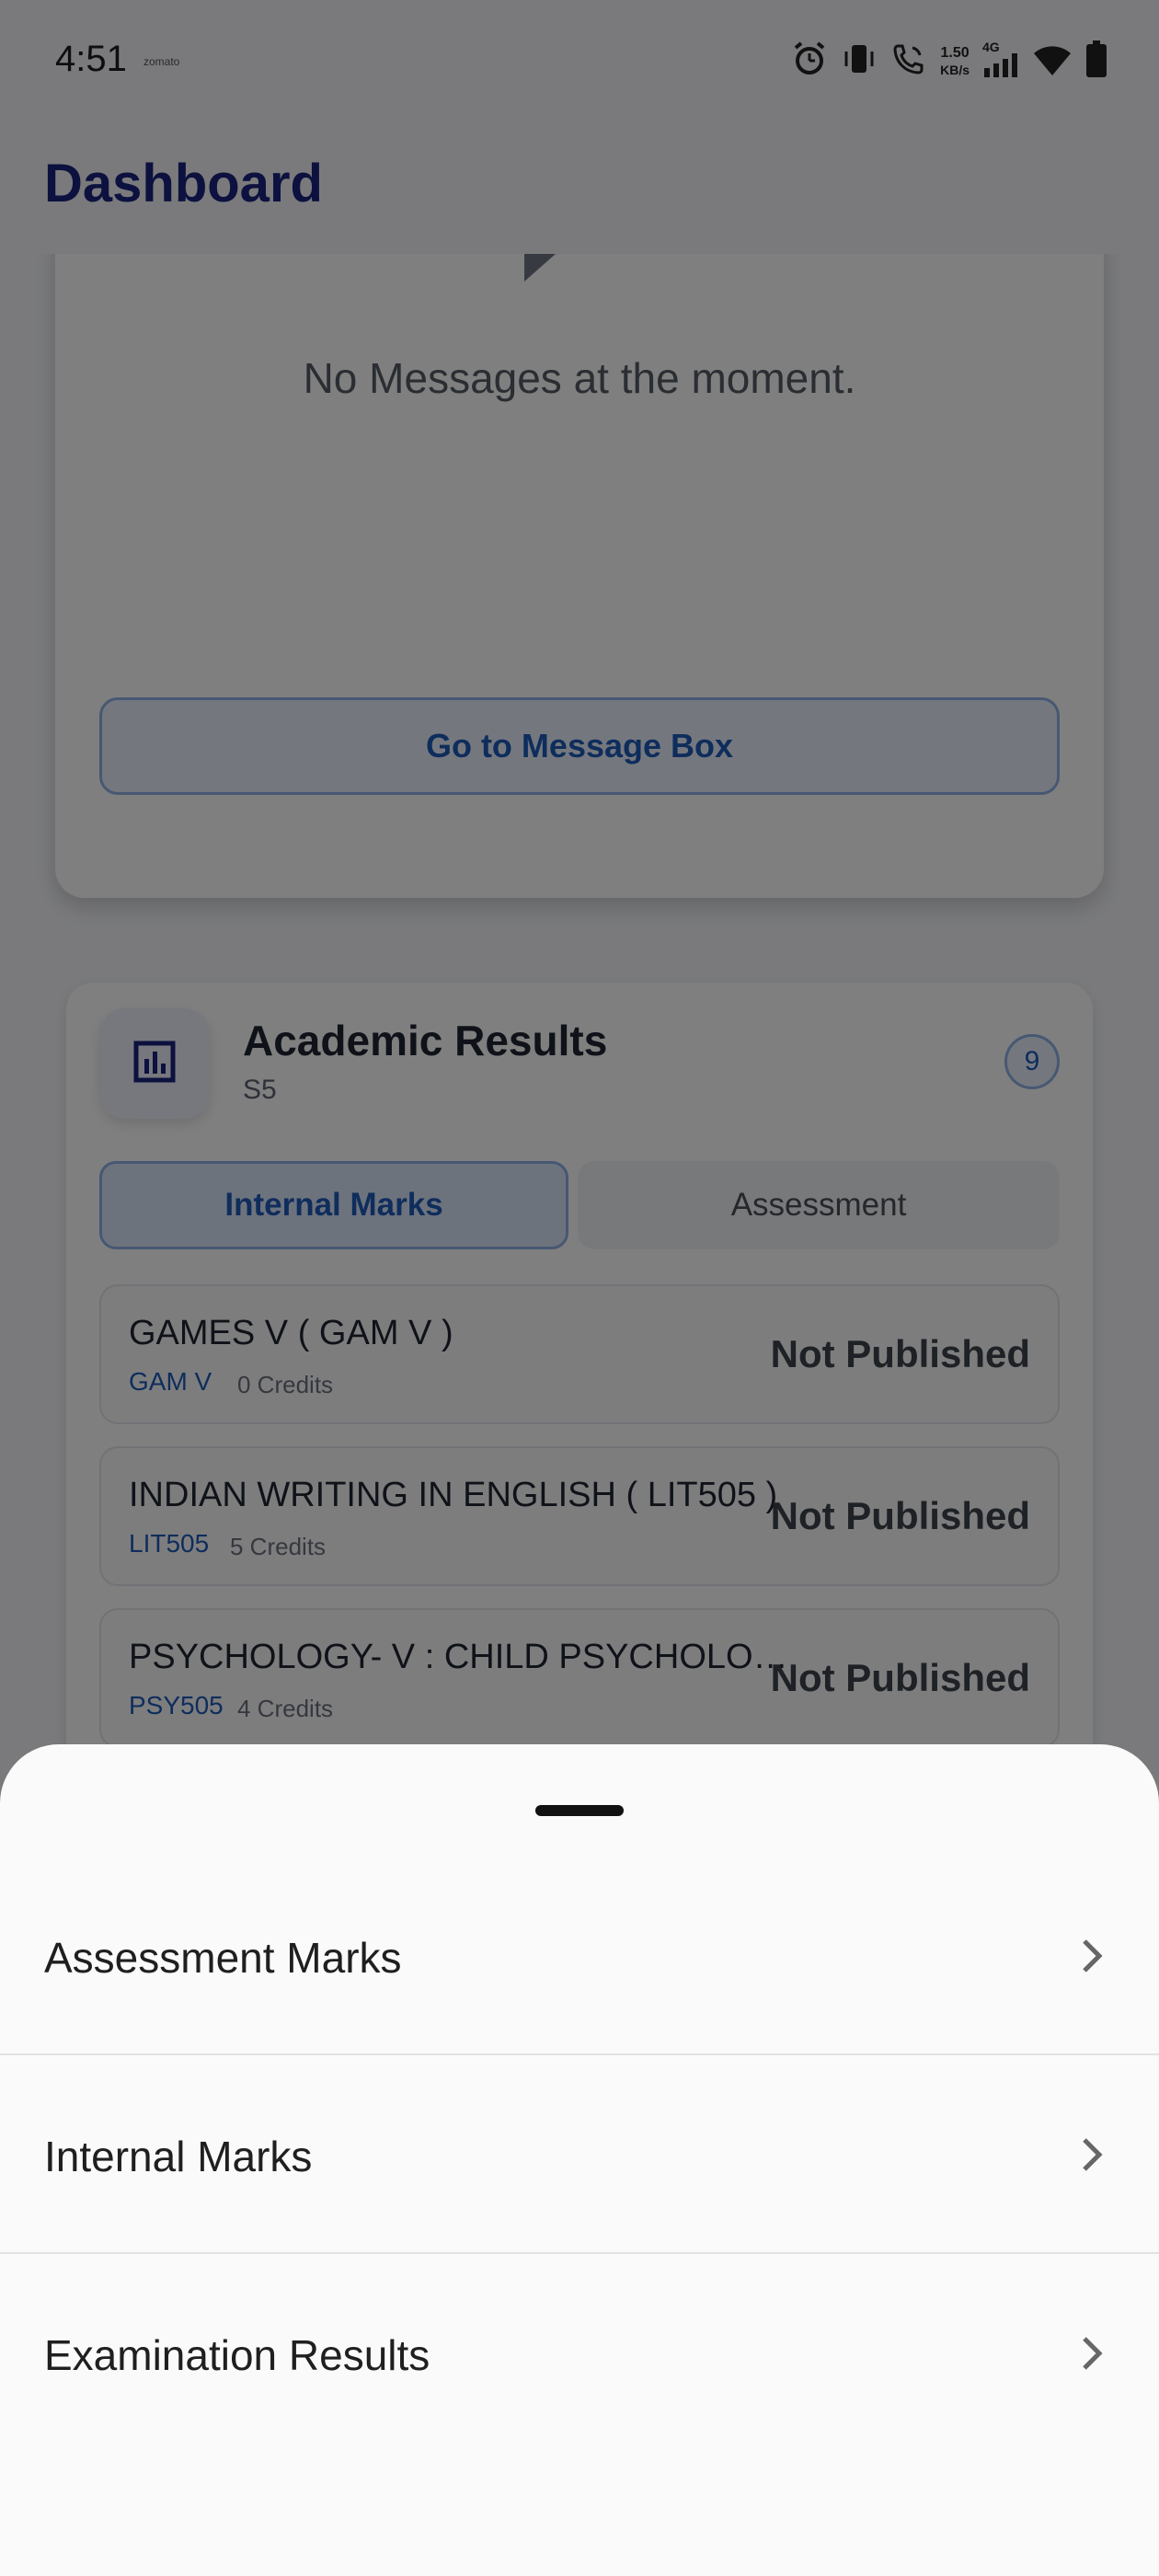 The width and height of the screenshot is (1159, 2576). What do you see at coordinates (579, 1957) in the screenshot?
I see `sheet-item-assessment-marks: Assessment Marks` at bounding box center [579, 1957].